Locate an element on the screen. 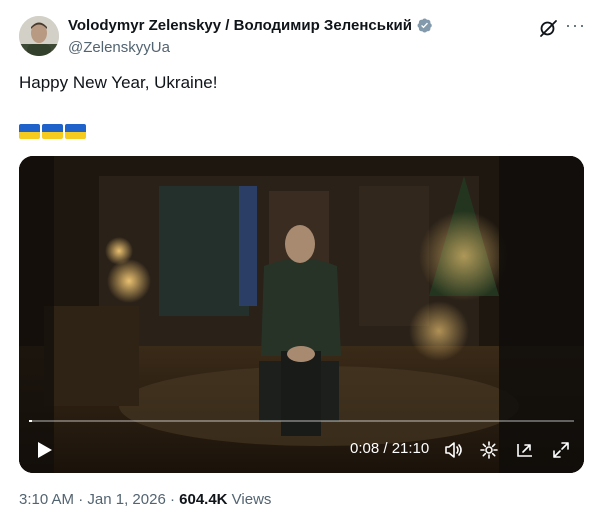 This screenshot has height=514, width=591. more-icon: ··· is located at coordinates (575, 25).